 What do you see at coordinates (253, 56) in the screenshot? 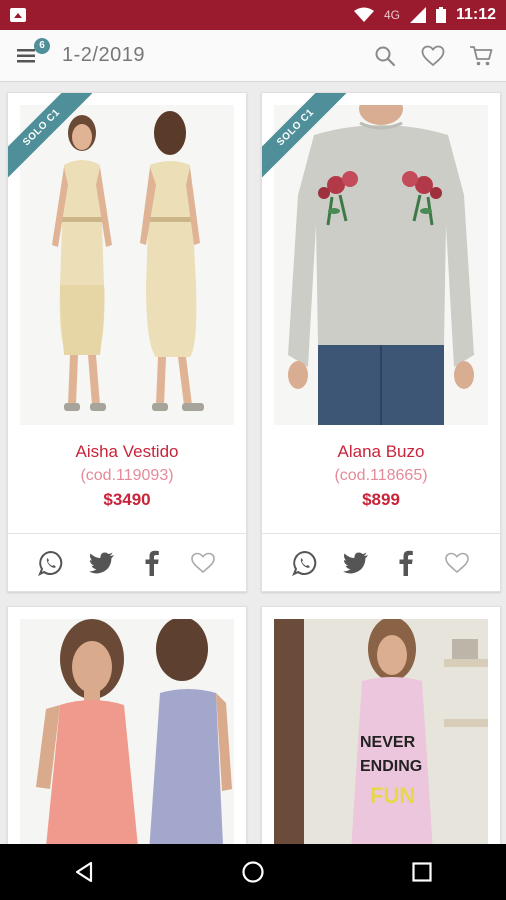
I see `toolbar: 6 1-2/2019` at bounding box center [253, 56].